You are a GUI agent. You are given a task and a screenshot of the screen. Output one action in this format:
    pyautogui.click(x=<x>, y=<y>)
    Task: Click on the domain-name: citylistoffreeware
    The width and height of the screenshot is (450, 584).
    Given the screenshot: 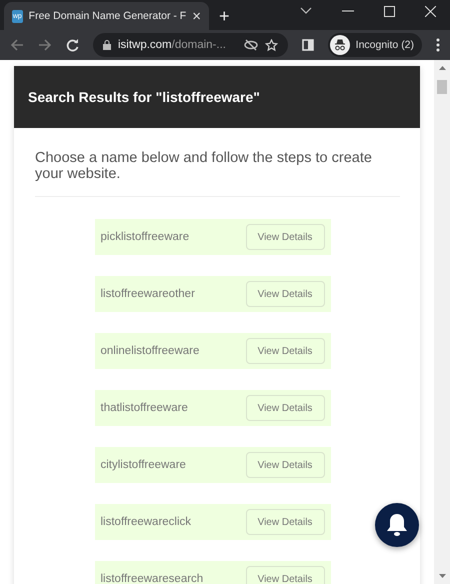 What is the action you would take?
    pyautogui.click(x=143, y=465)
    